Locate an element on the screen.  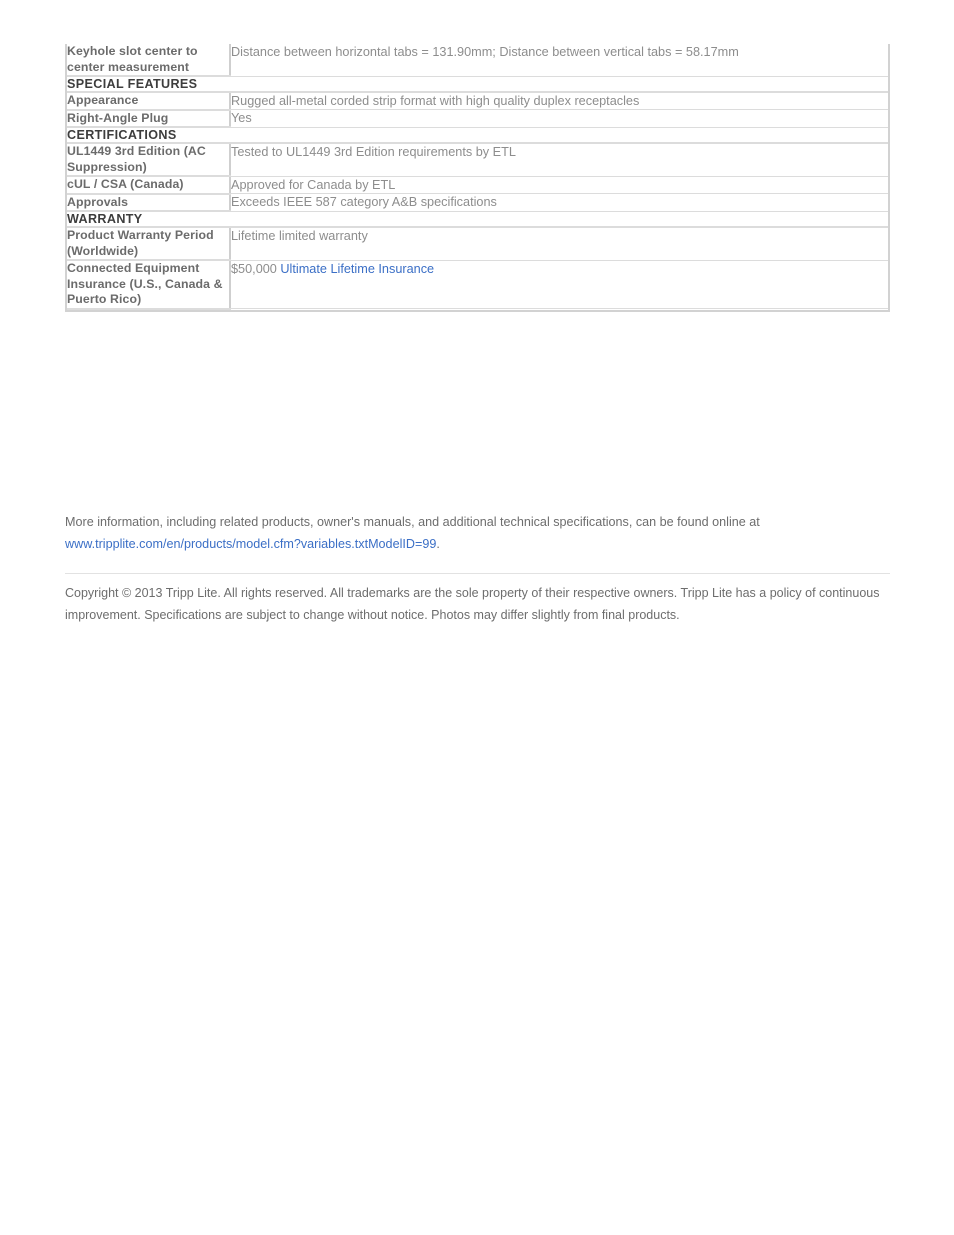
spec-label-cell: cUL / CSA (Canada) is located at coordinates (149, 185).